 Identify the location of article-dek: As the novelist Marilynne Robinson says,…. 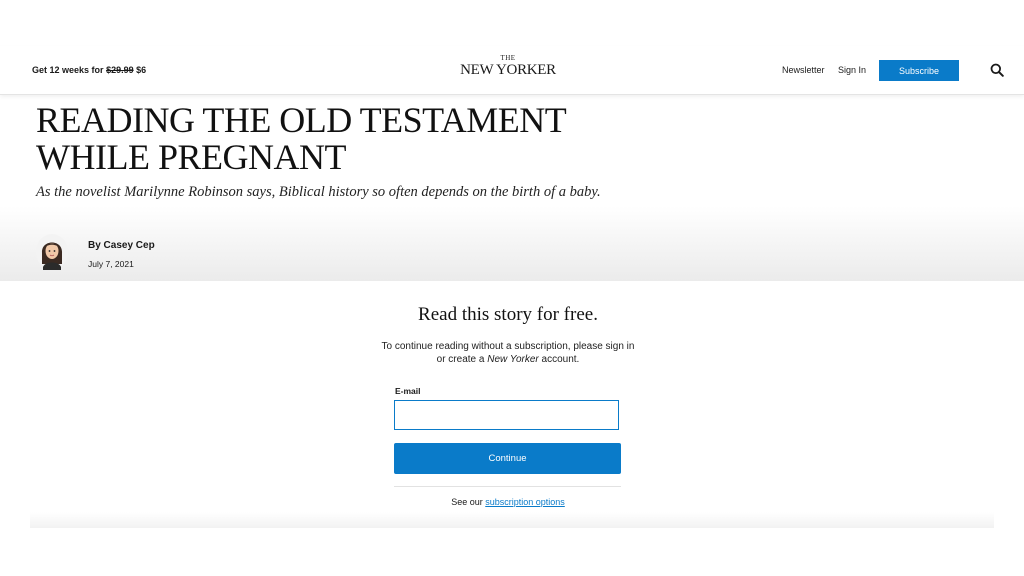
(318, 192).